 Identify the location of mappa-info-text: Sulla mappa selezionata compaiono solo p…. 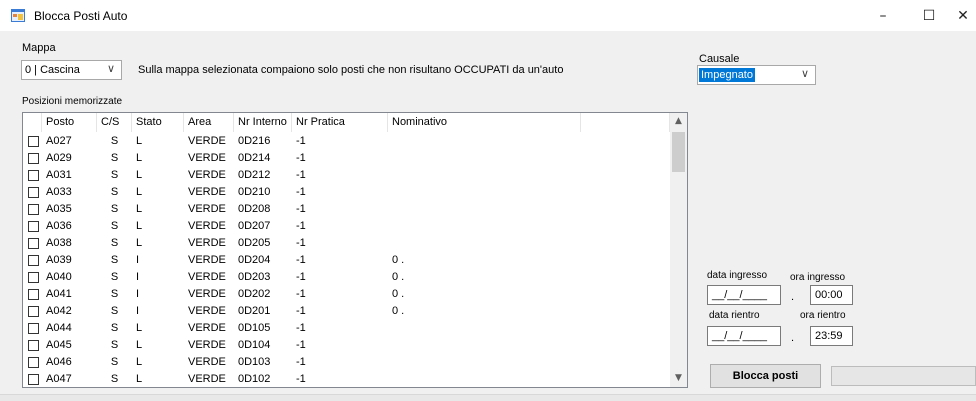
(351, 70).